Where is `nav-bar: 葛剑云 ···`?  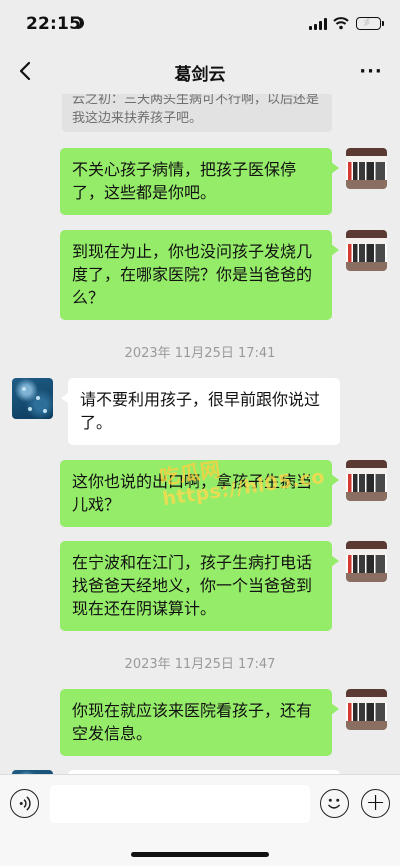
nav-bar: 葛剑云 ··· is located at coordinates (200, 71).